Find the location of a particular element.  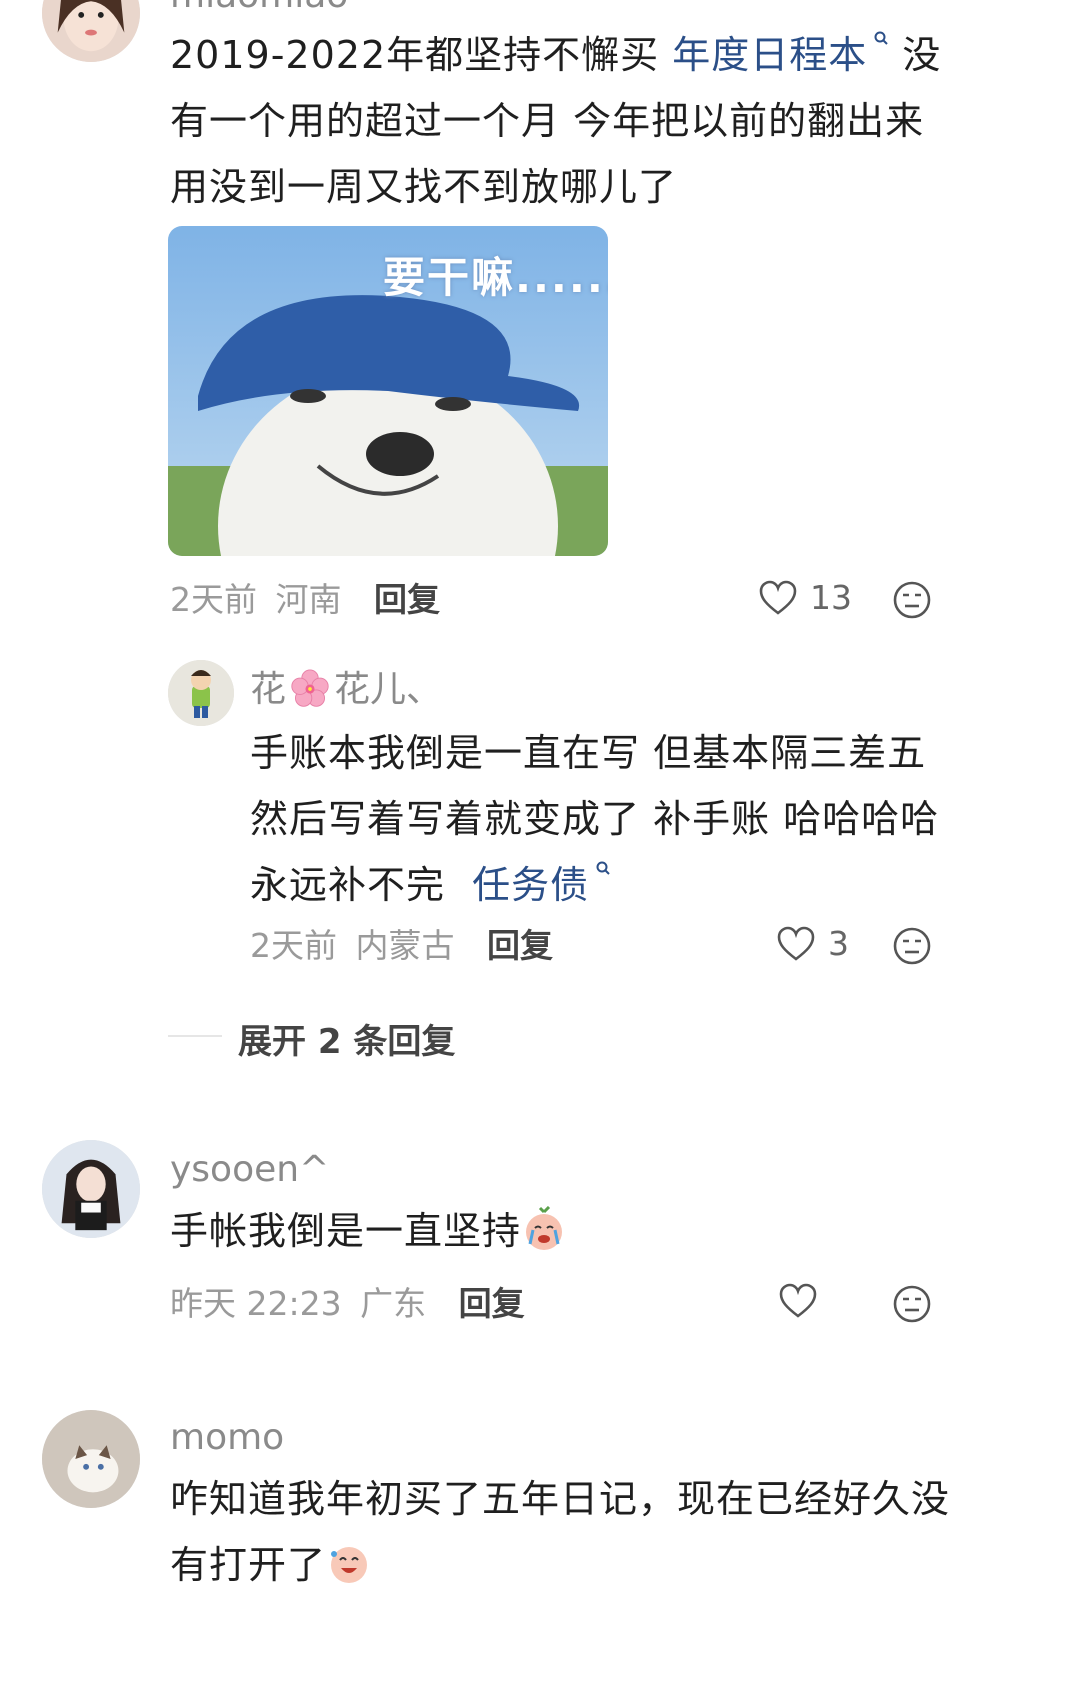

comment-username: momo is located at coordinates (227, 1438).